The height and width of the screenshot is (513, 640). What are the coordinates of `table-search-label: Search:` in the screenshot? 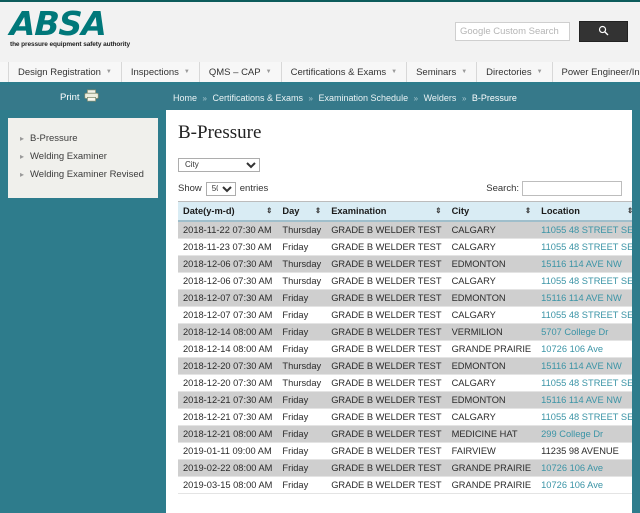 It's located at (502, 188).